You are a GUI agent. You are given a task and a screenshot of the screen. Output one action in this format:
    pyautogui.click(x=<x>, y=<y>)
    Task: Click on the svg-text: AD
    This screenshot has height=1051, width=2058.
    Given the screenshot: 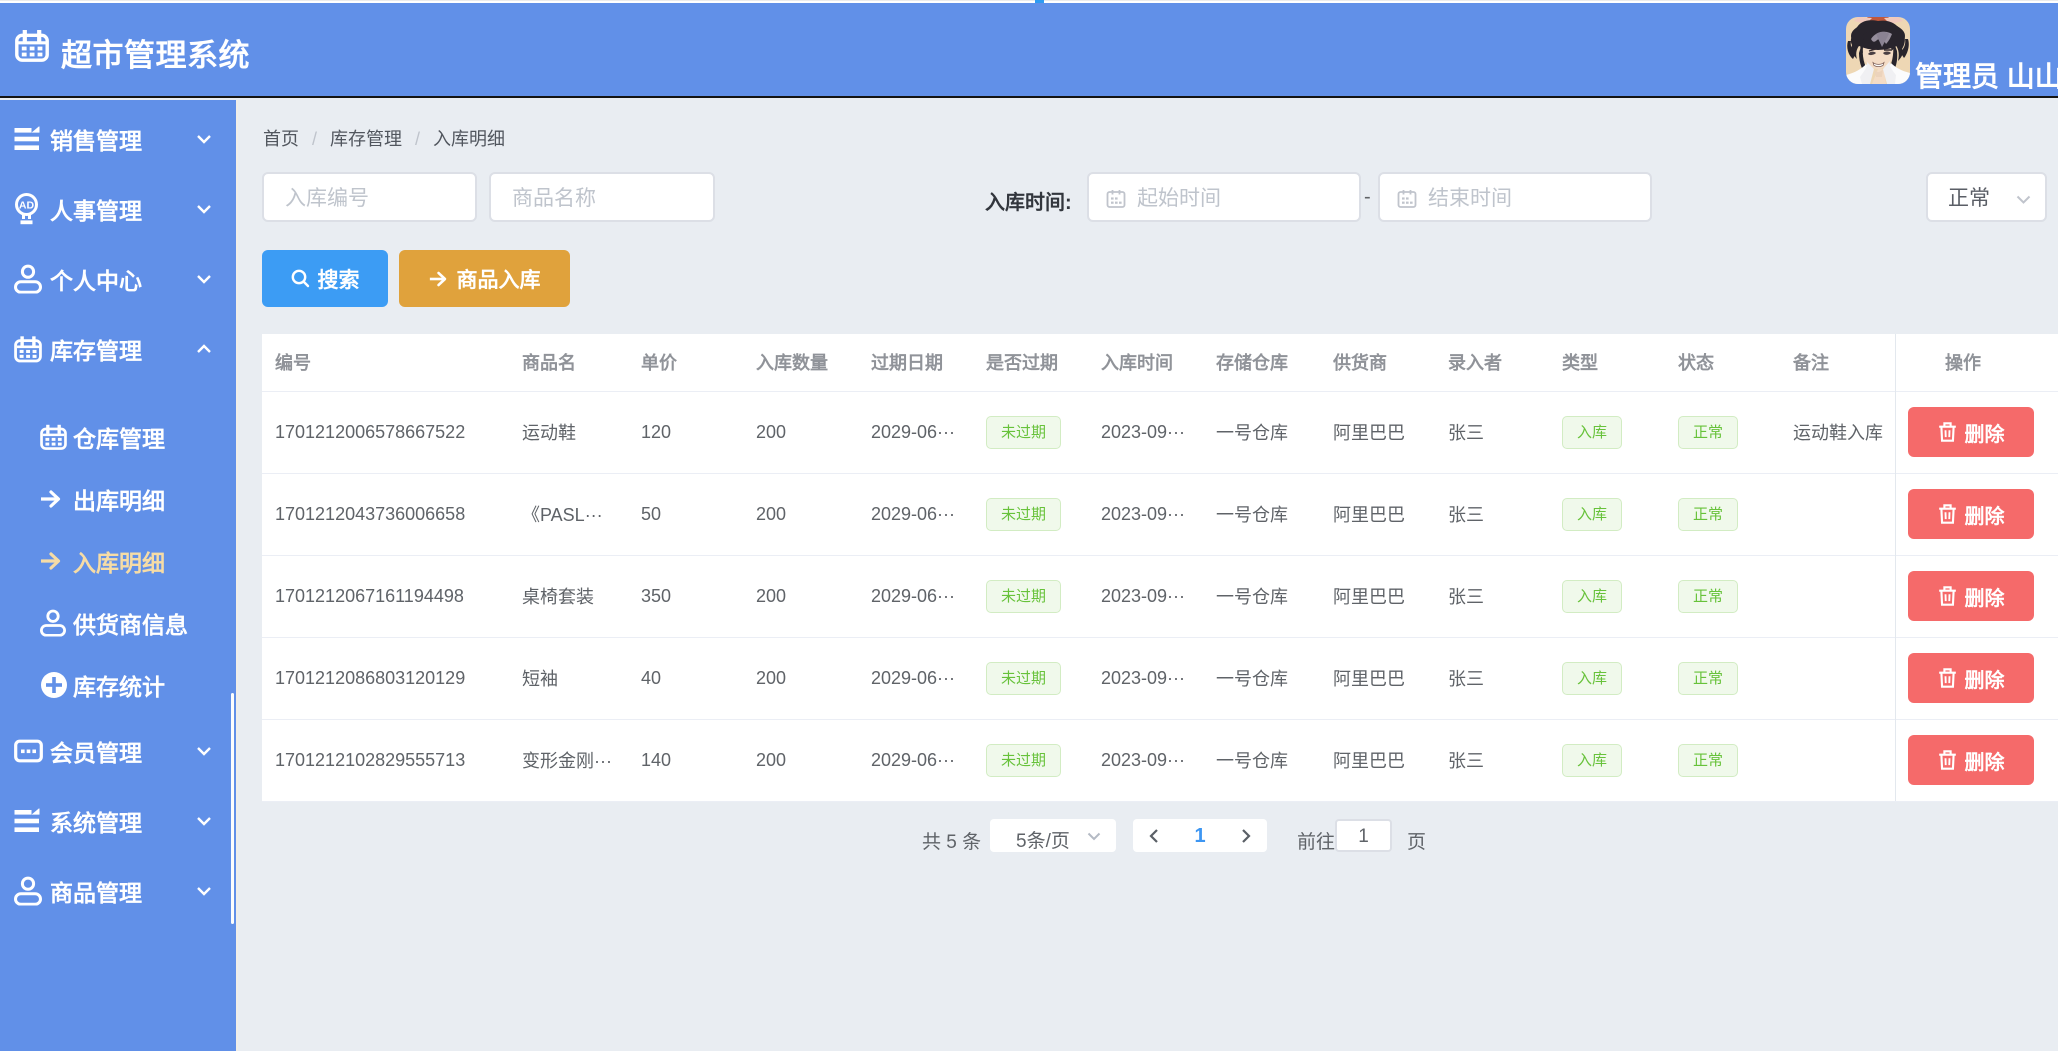 What is the action you would take?
    pyautogui.click(x=27, y=206)
    